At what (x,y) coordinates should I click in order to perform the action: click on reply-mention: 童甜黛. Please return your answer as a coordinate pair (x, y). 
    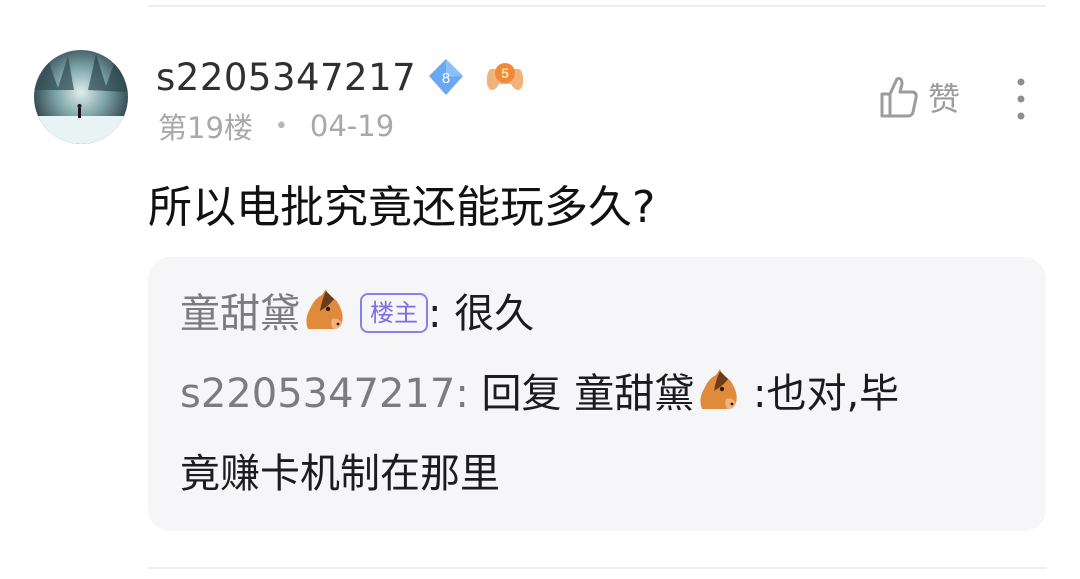
    Looking at the image, I should click on (634, 394).